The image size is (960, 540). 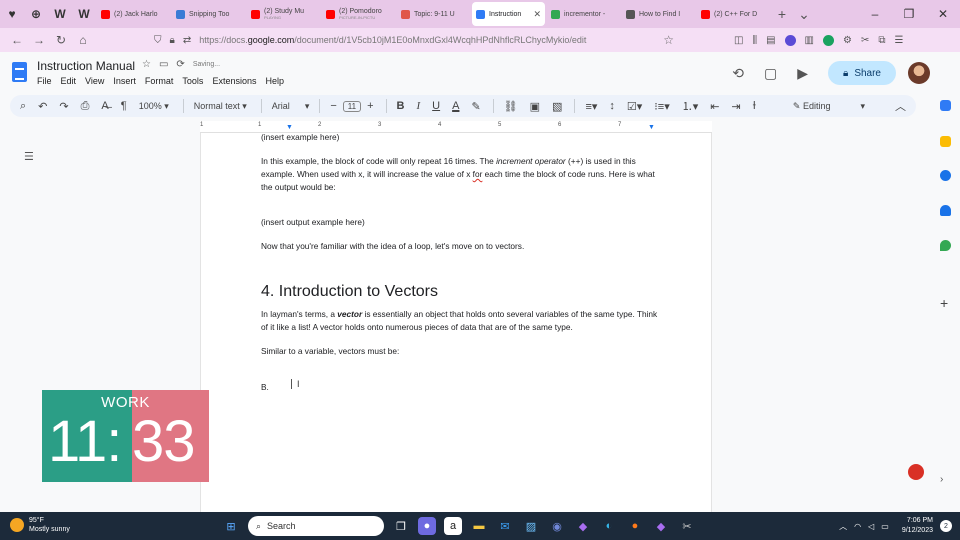 What do you see at coordinates (370, 106) in the screenshot?
I see `increase-font-size-icon: +` at bounding box center [370, 106].